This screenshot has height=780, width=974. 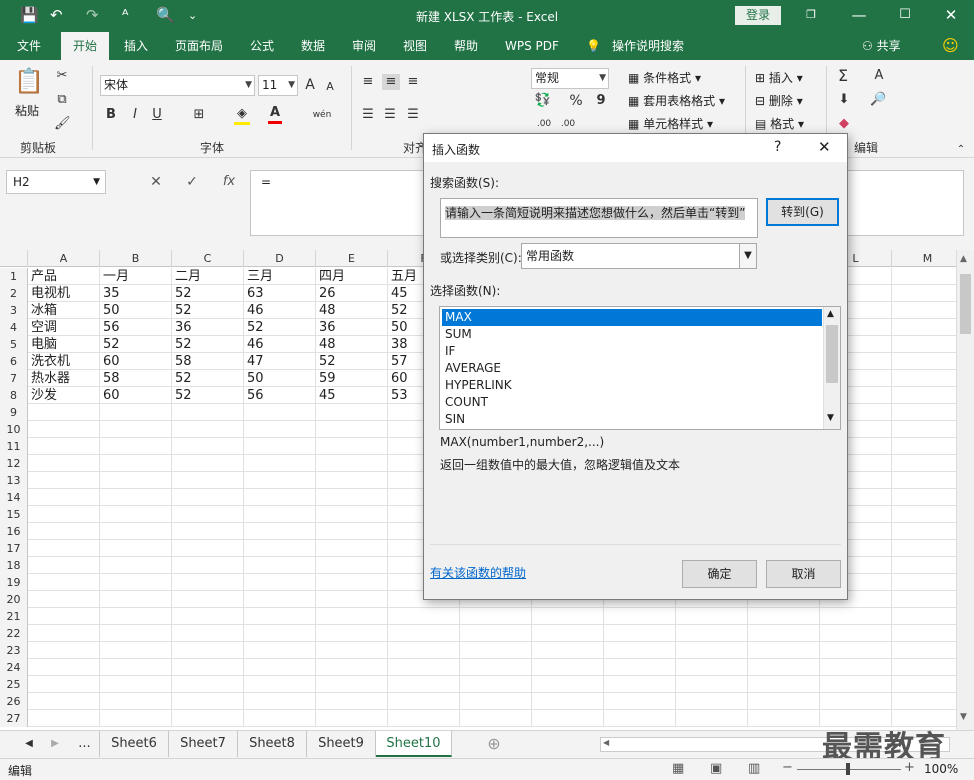 I want to click on cancel-button: 取消, so click(x=803, y=574).